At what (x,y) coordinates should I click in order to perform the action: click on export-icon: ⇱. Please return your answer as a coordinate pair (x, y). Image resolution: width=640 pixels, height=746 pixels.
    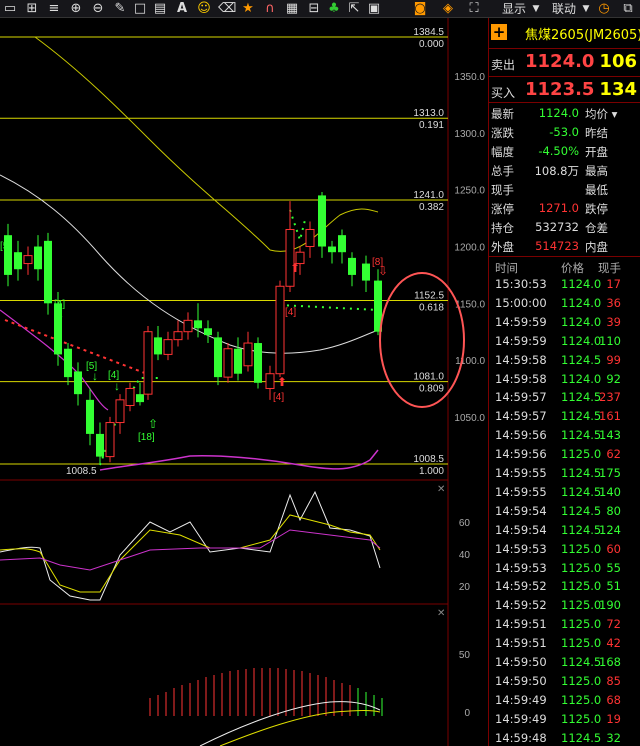
    Looking at the image, I should click on (354, 9).